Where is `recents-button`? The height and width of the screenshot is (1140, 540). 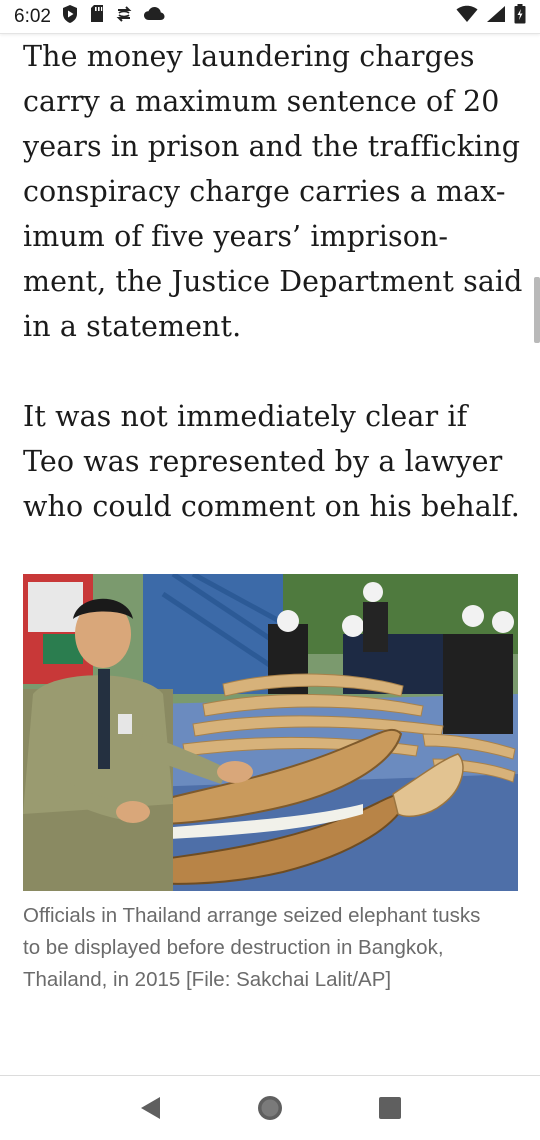
recents-button is located at coordinates (390, 1108).